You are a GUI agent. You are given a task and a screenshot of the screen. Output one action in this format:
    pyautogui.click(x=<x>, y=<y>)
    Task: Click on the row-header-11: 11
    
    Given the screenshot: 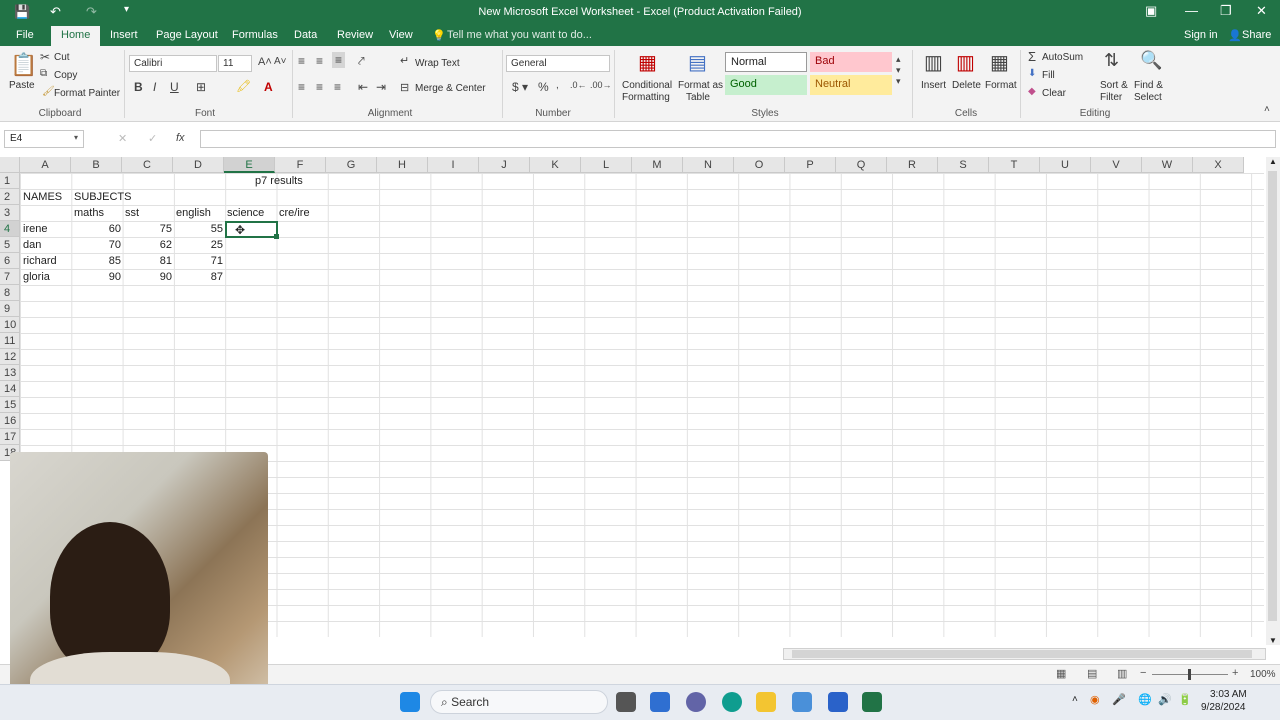 What is the action you would take?
    pyautogui.click(x=10, y=341)
    